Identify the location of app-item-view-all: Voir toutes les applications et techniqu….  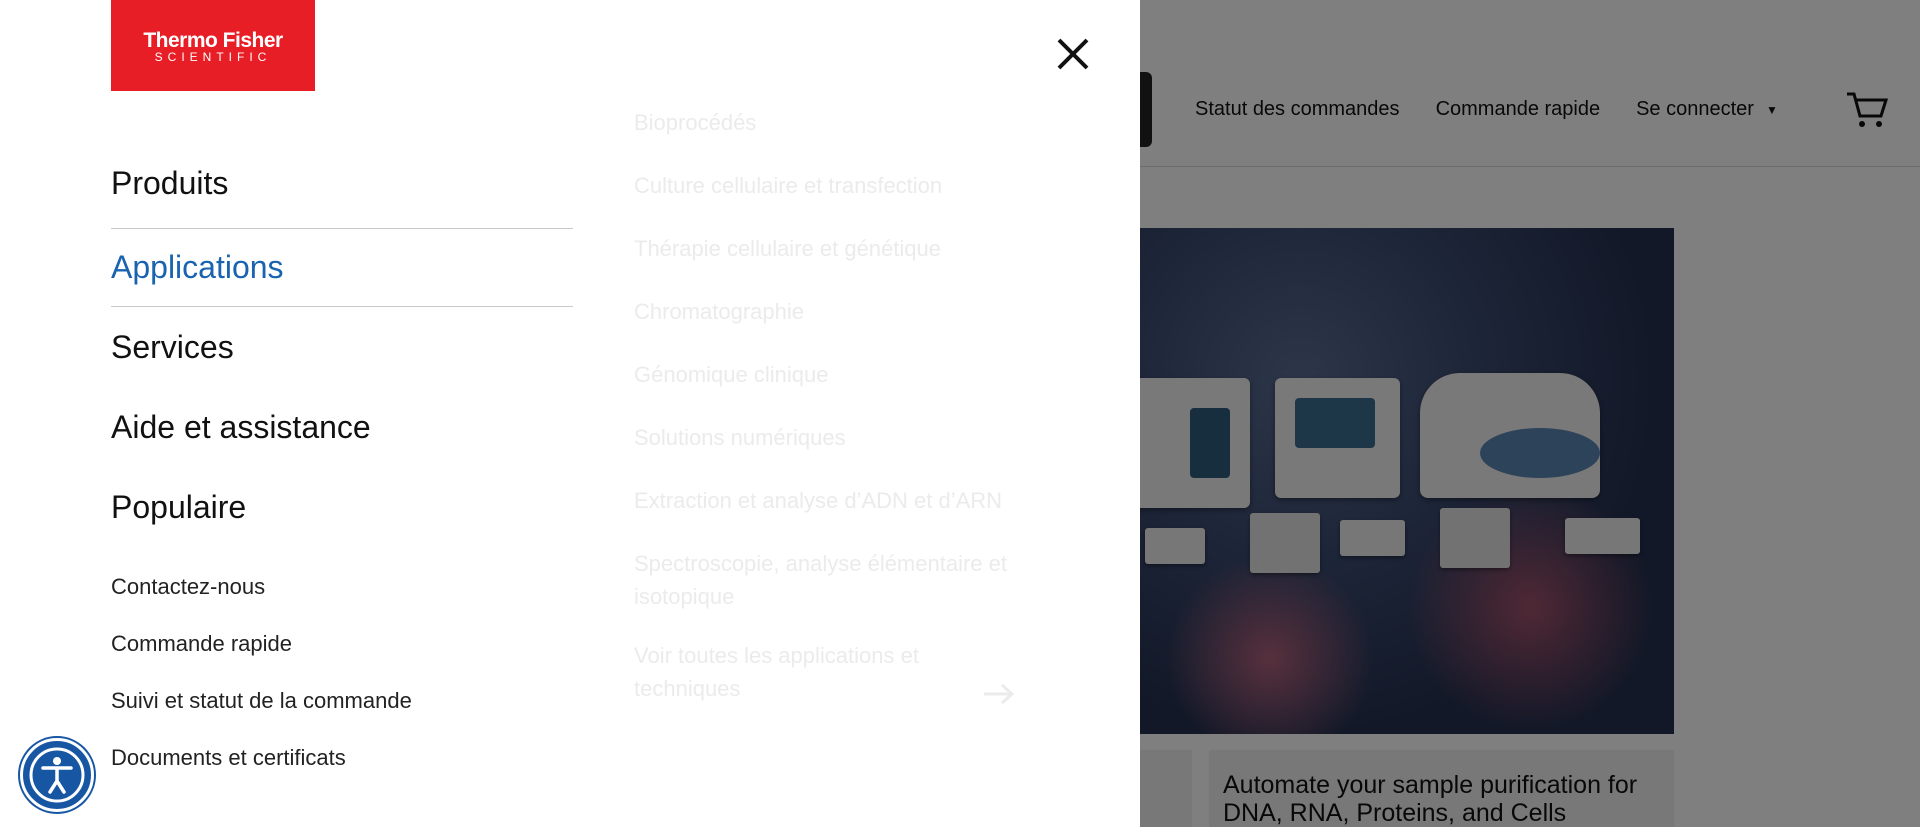
(854, 673).